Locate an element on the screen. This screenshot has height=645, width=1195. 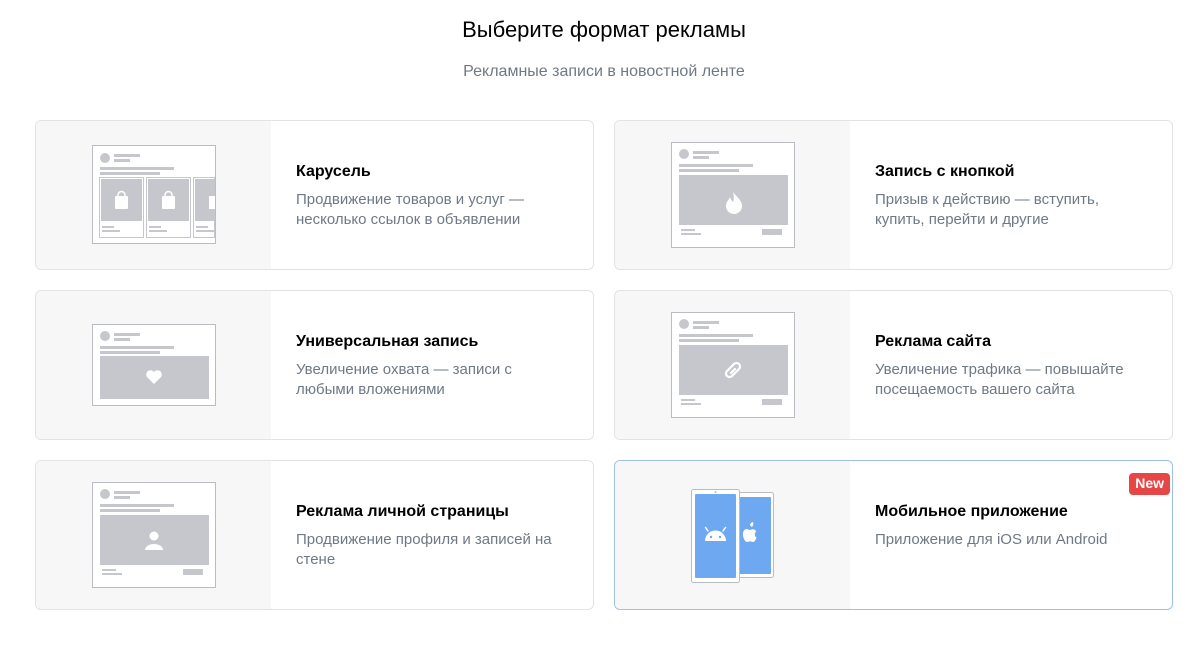
card-title: Универсальная запись is located at coordinates (387, 341).